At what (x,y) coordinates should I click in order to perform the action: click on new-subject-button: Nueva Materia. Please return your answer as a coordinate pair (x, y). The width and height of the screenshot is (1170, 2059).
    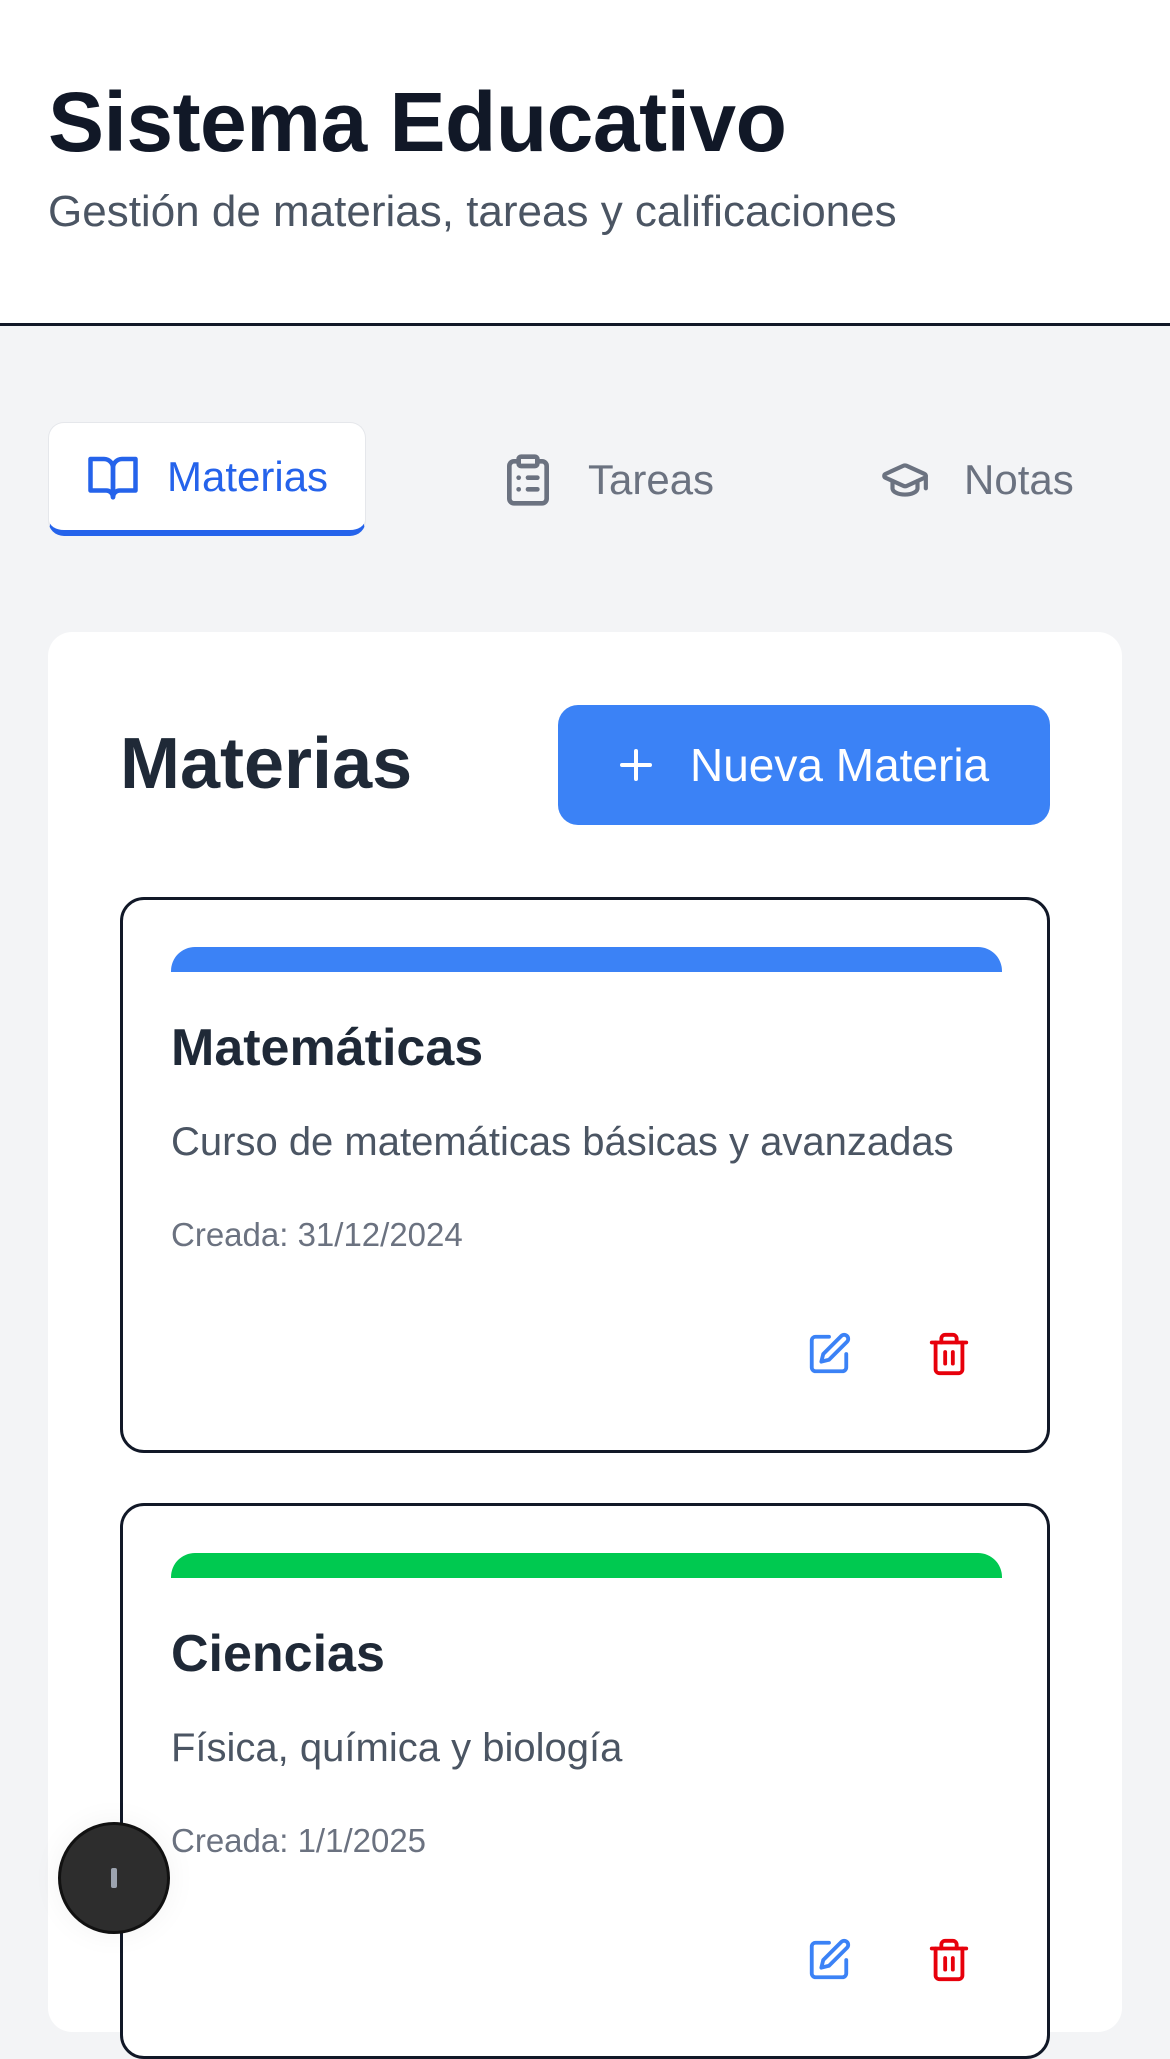
    Looking at the image, I should click on (804, 765).